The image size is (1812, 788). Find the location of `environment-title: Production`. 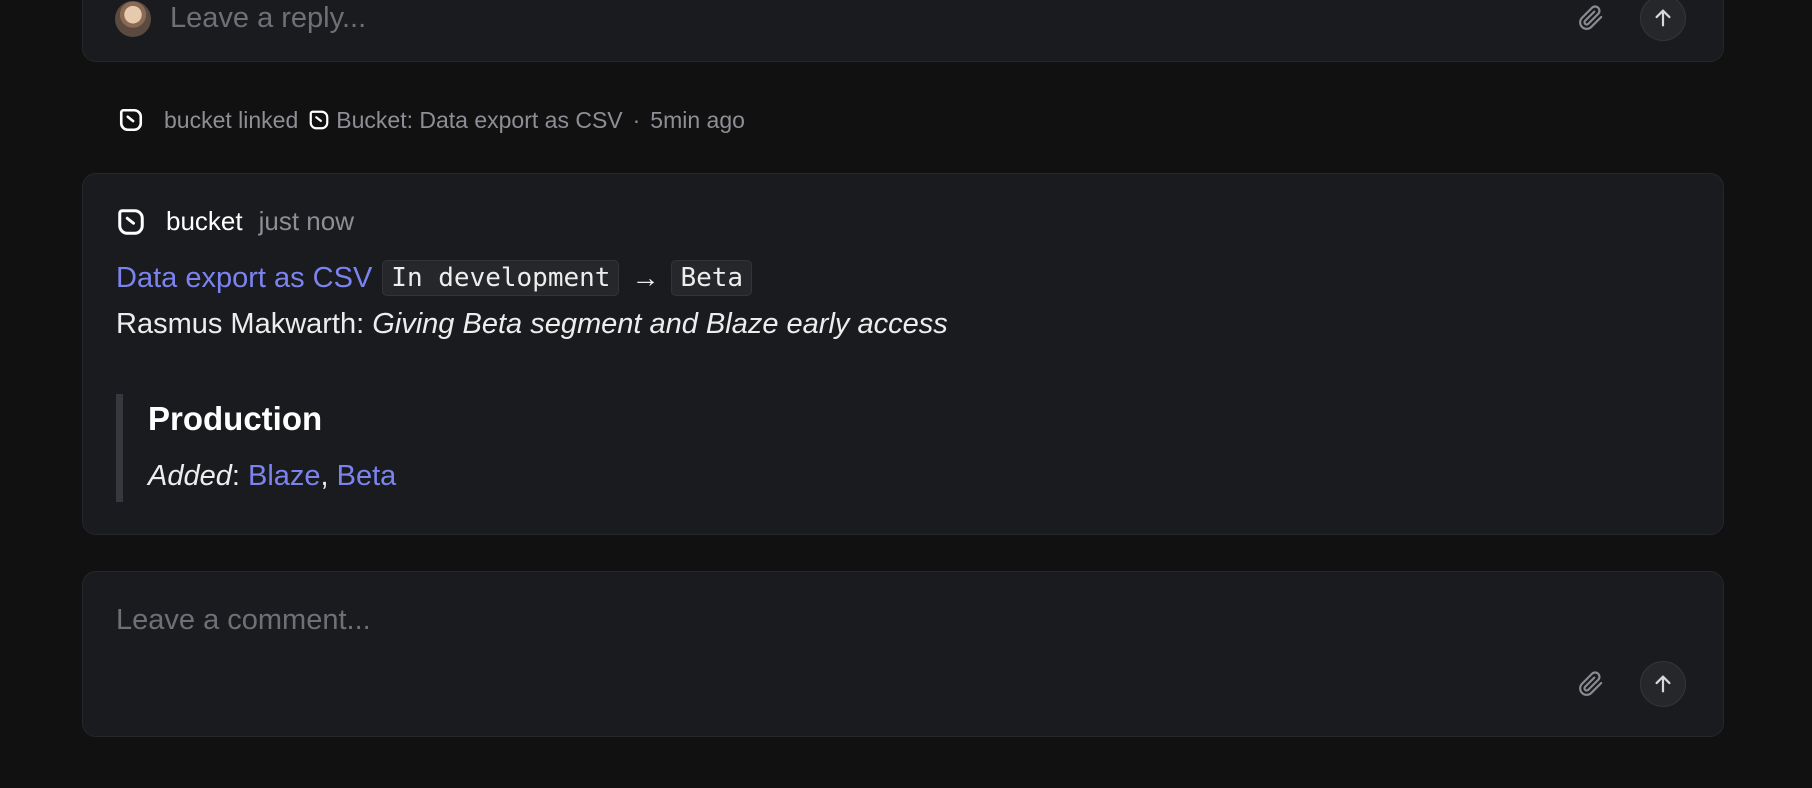

environment-title: Production is located at coordinates (235, 418).